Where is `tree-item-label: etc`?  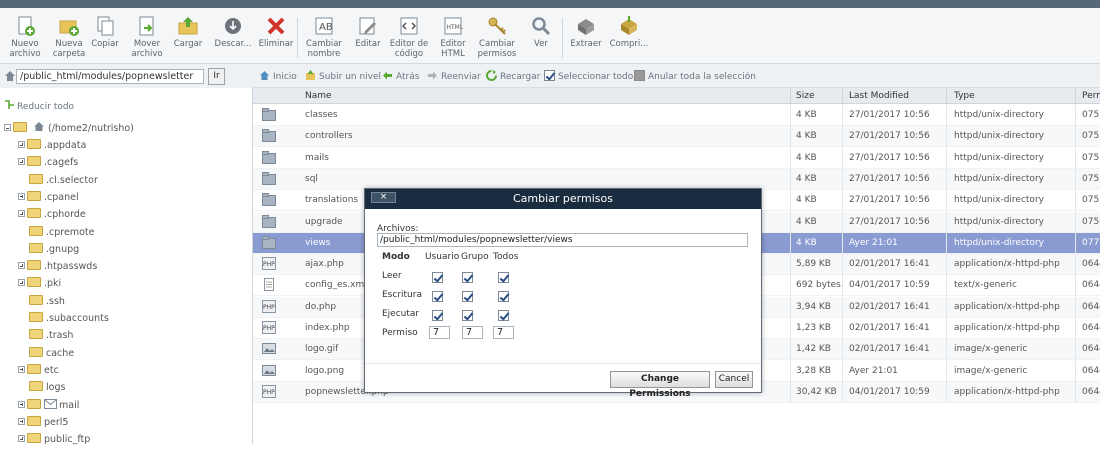
tree-item-label: etc is located at coordinates (51, 370).